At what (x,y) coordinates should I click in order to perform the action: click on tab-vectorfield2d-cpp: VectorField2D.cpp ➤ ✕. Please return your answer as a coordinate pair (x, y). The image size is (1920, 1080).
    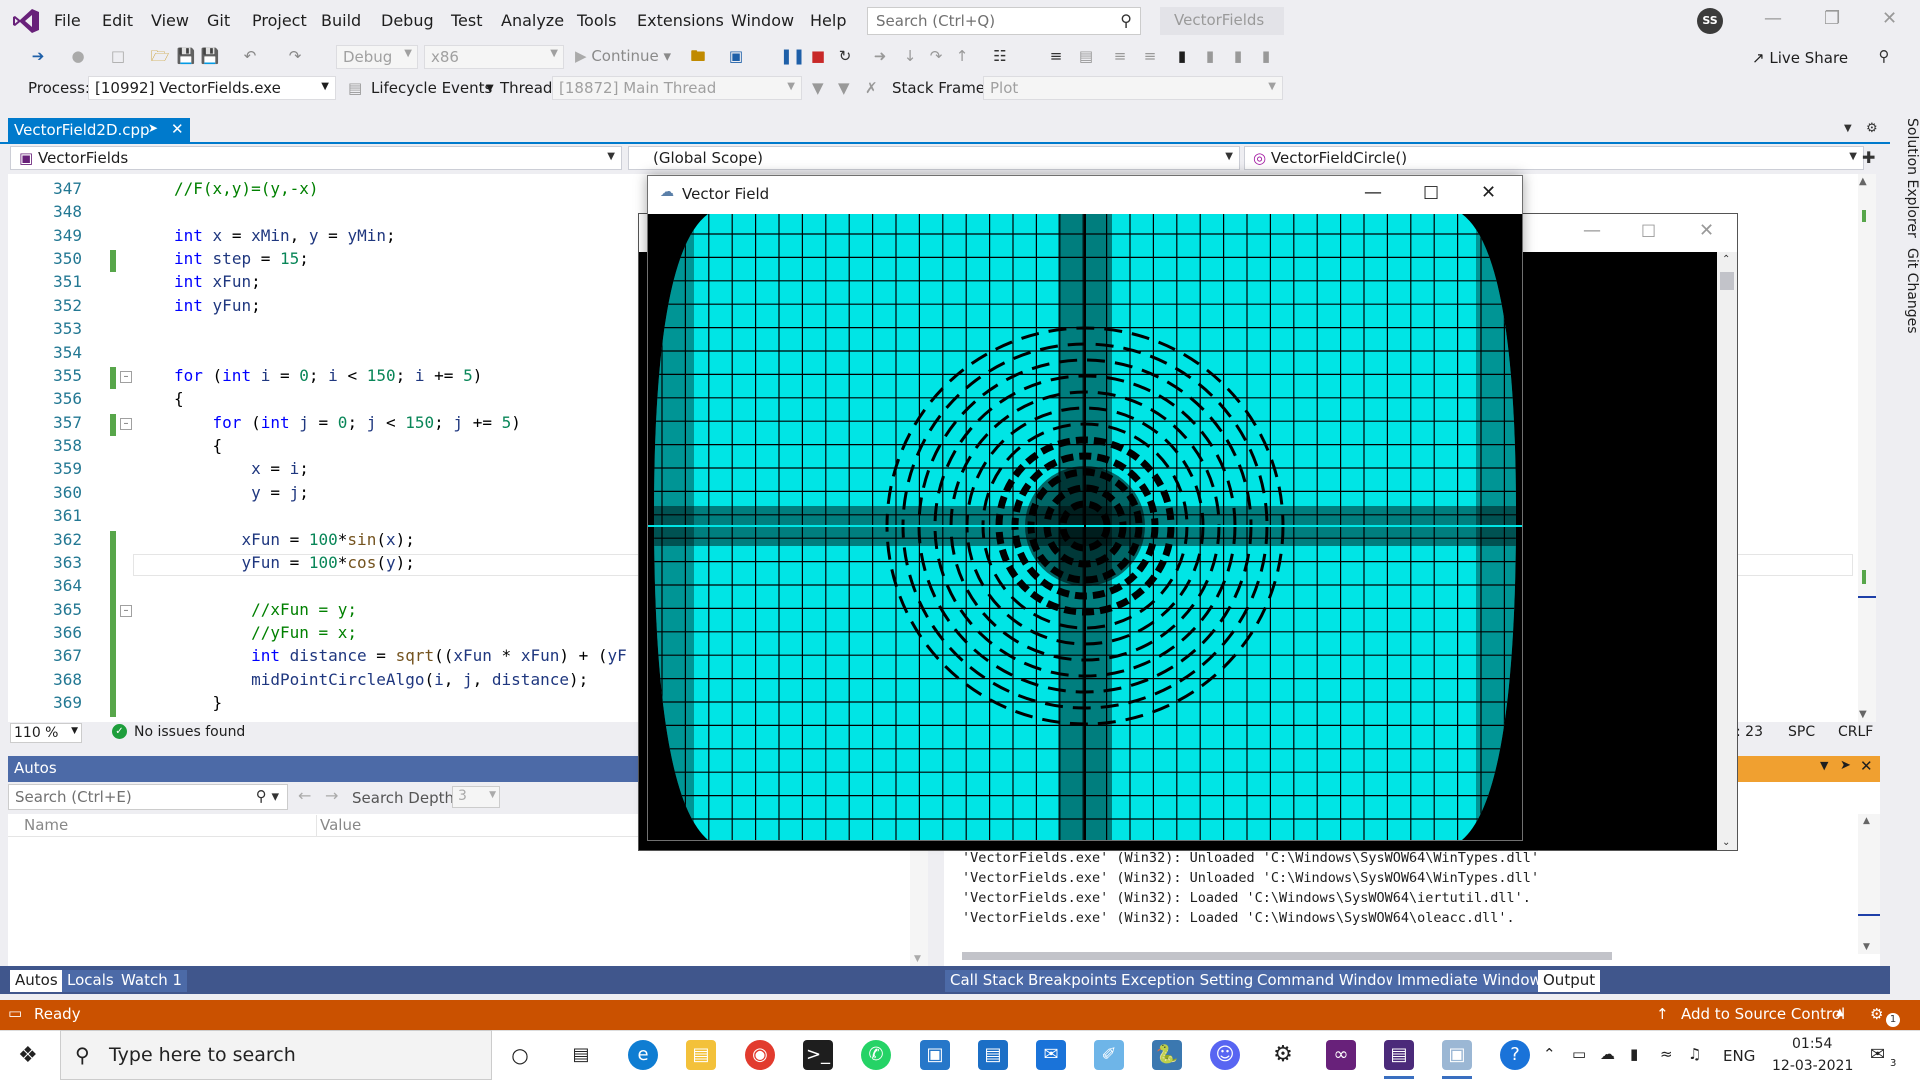
    Looking at the image, I should click on (99, 131).